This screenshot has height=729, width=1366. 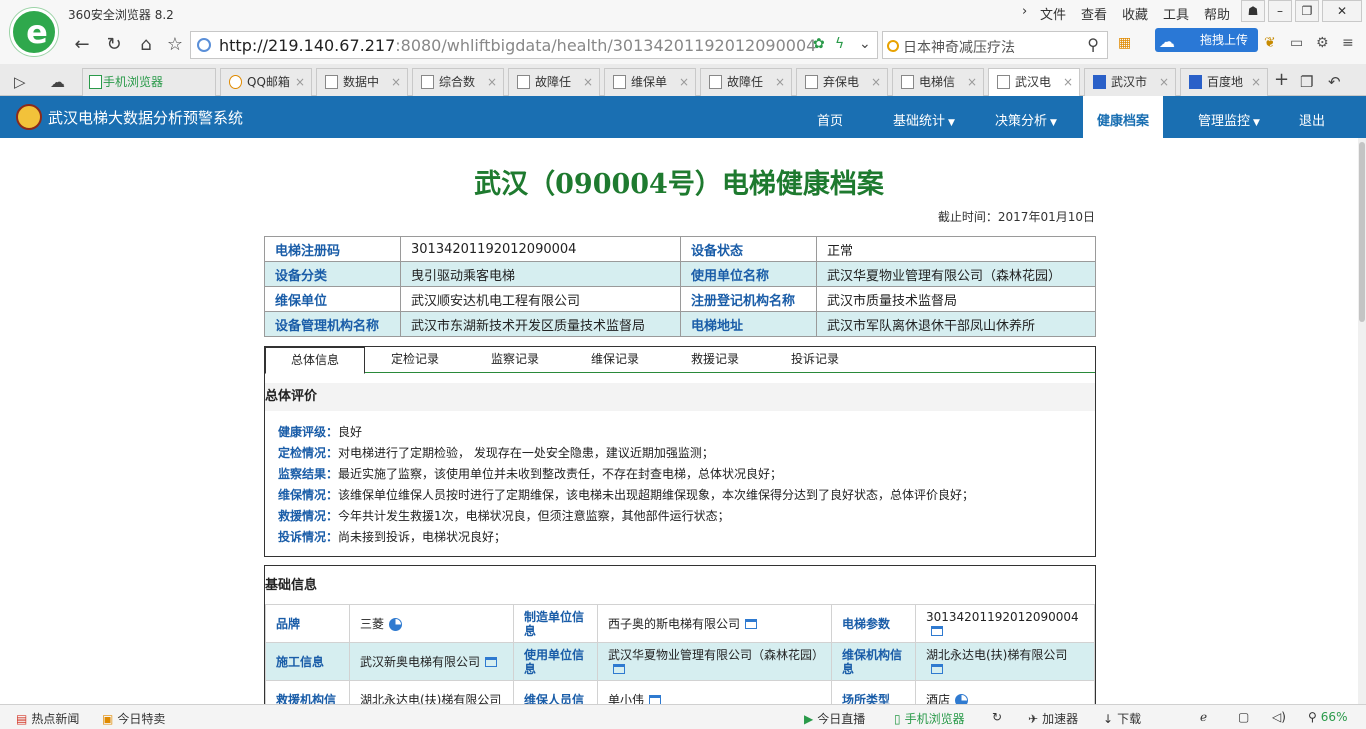 What do you see at coordinates (842, 82) in the screenshot?
I see `tab-abandoned: 弃保电 ×` at bounding box center [842, 82].